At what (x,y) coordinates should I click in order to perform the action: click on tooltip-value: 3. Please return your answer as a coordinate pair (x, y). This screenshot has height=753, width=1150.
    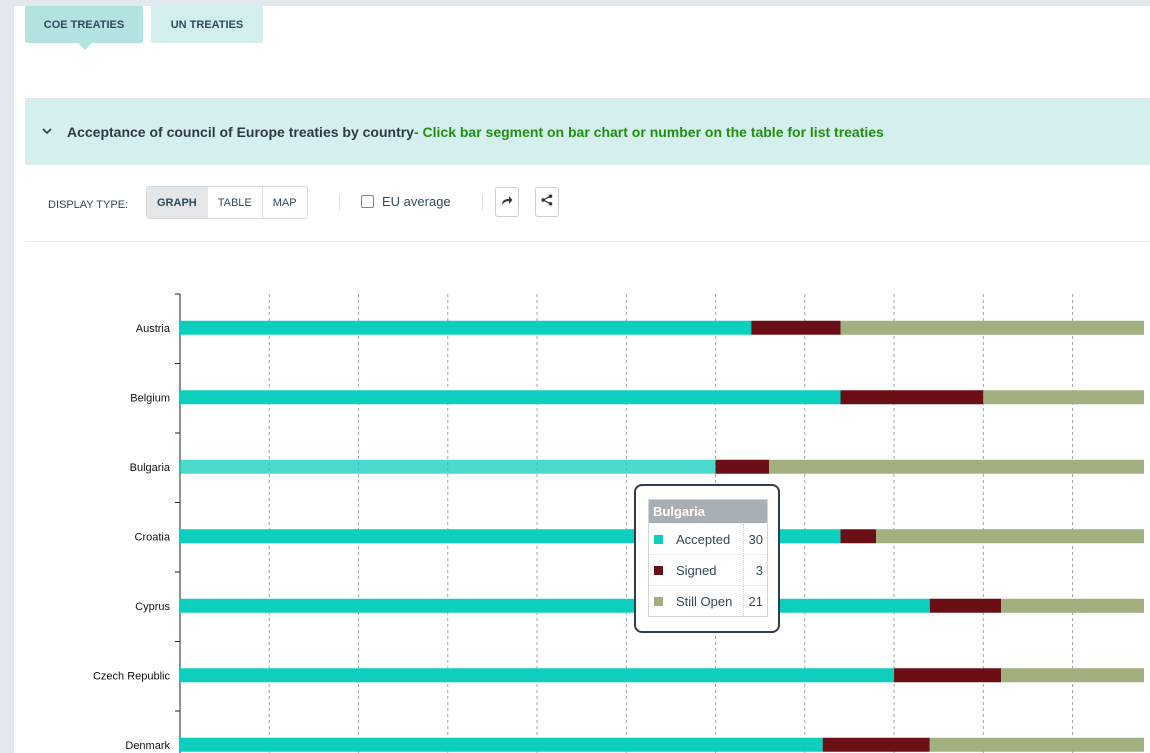
    Looking at the image, I should click on (755, 570).